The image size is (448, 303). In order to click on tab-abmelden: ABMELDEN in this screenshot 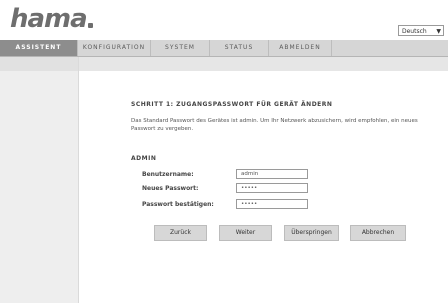, I will do `click(300, 48)`.